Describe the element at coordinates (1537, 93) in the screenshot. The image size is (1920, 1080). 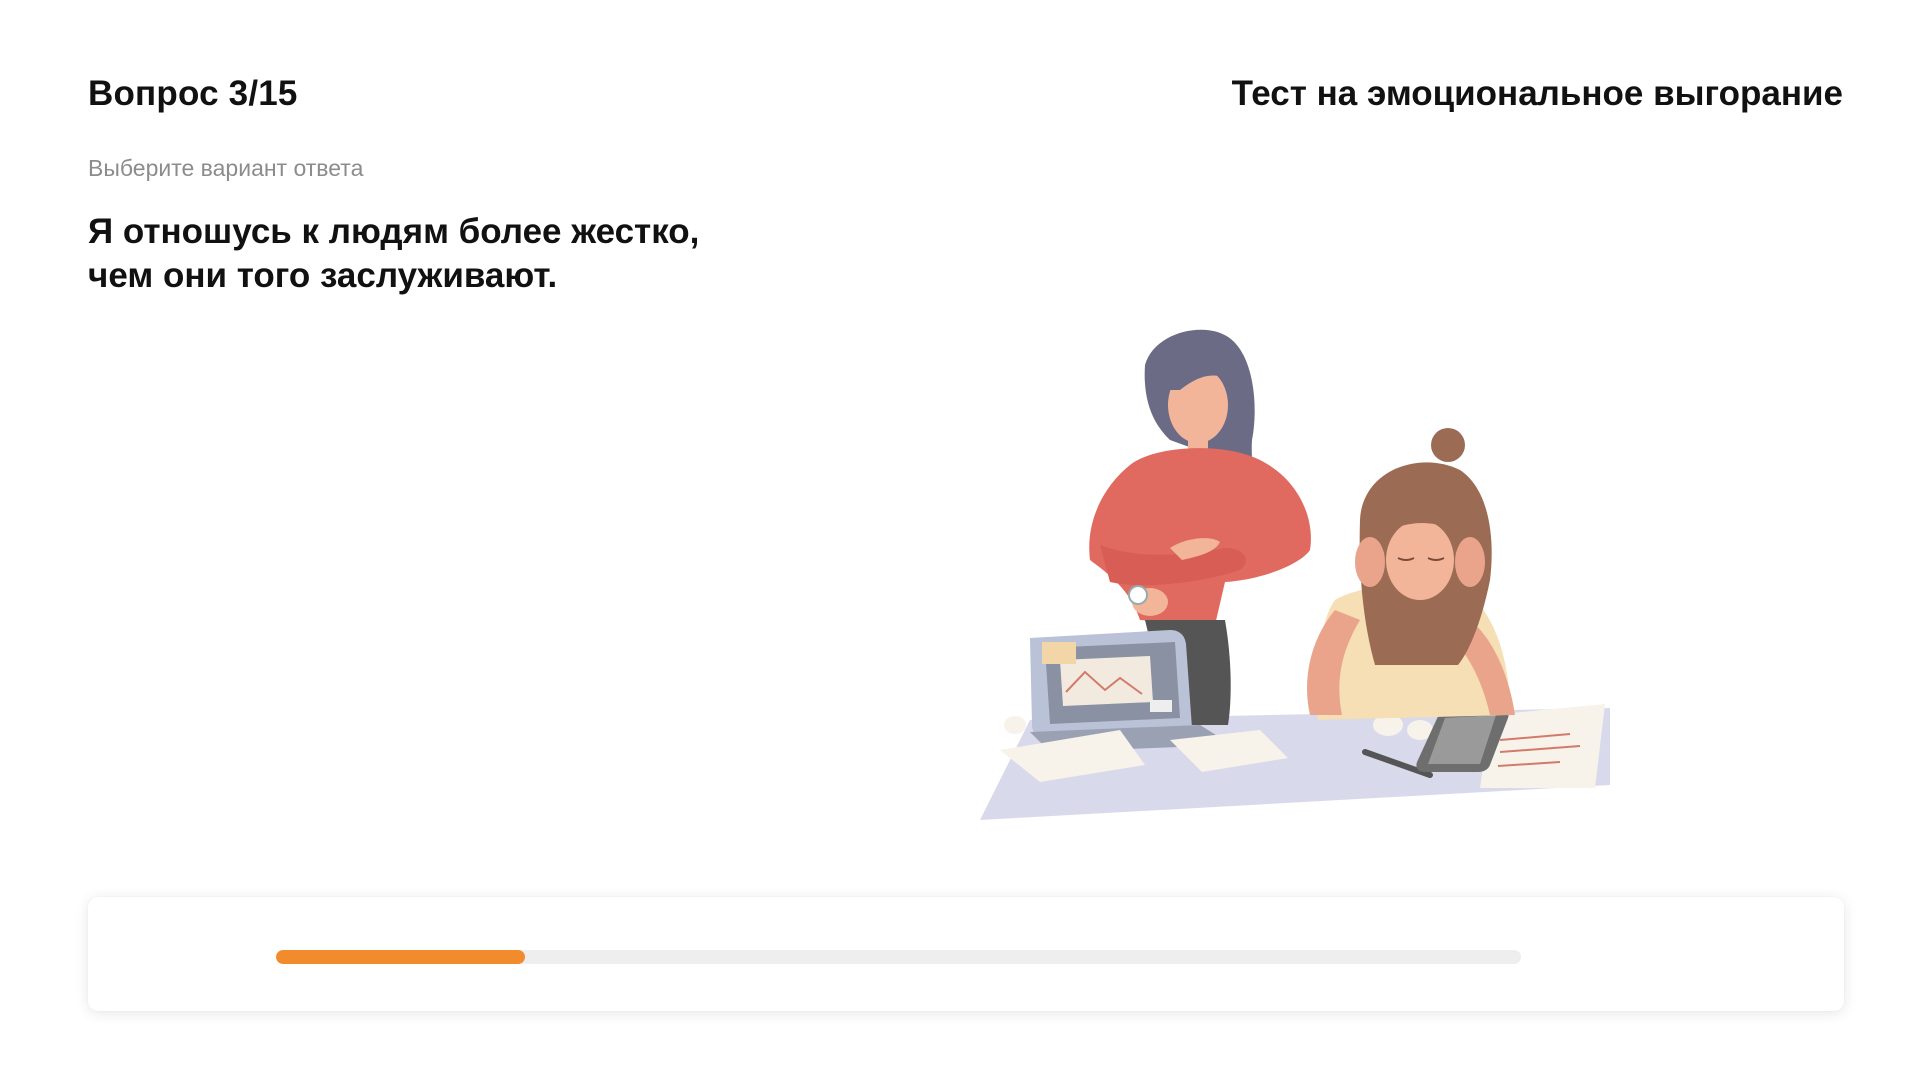
I see `test-title: Тест на эмоциональное выгорание` at that location.